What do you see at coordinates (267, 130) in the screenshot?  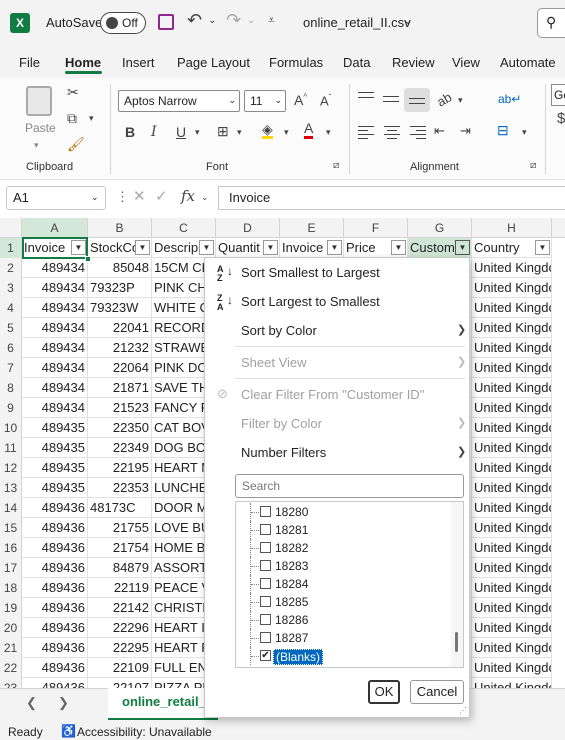 I see `fill-color-icon: ◈` at bounding box center [267, 130].